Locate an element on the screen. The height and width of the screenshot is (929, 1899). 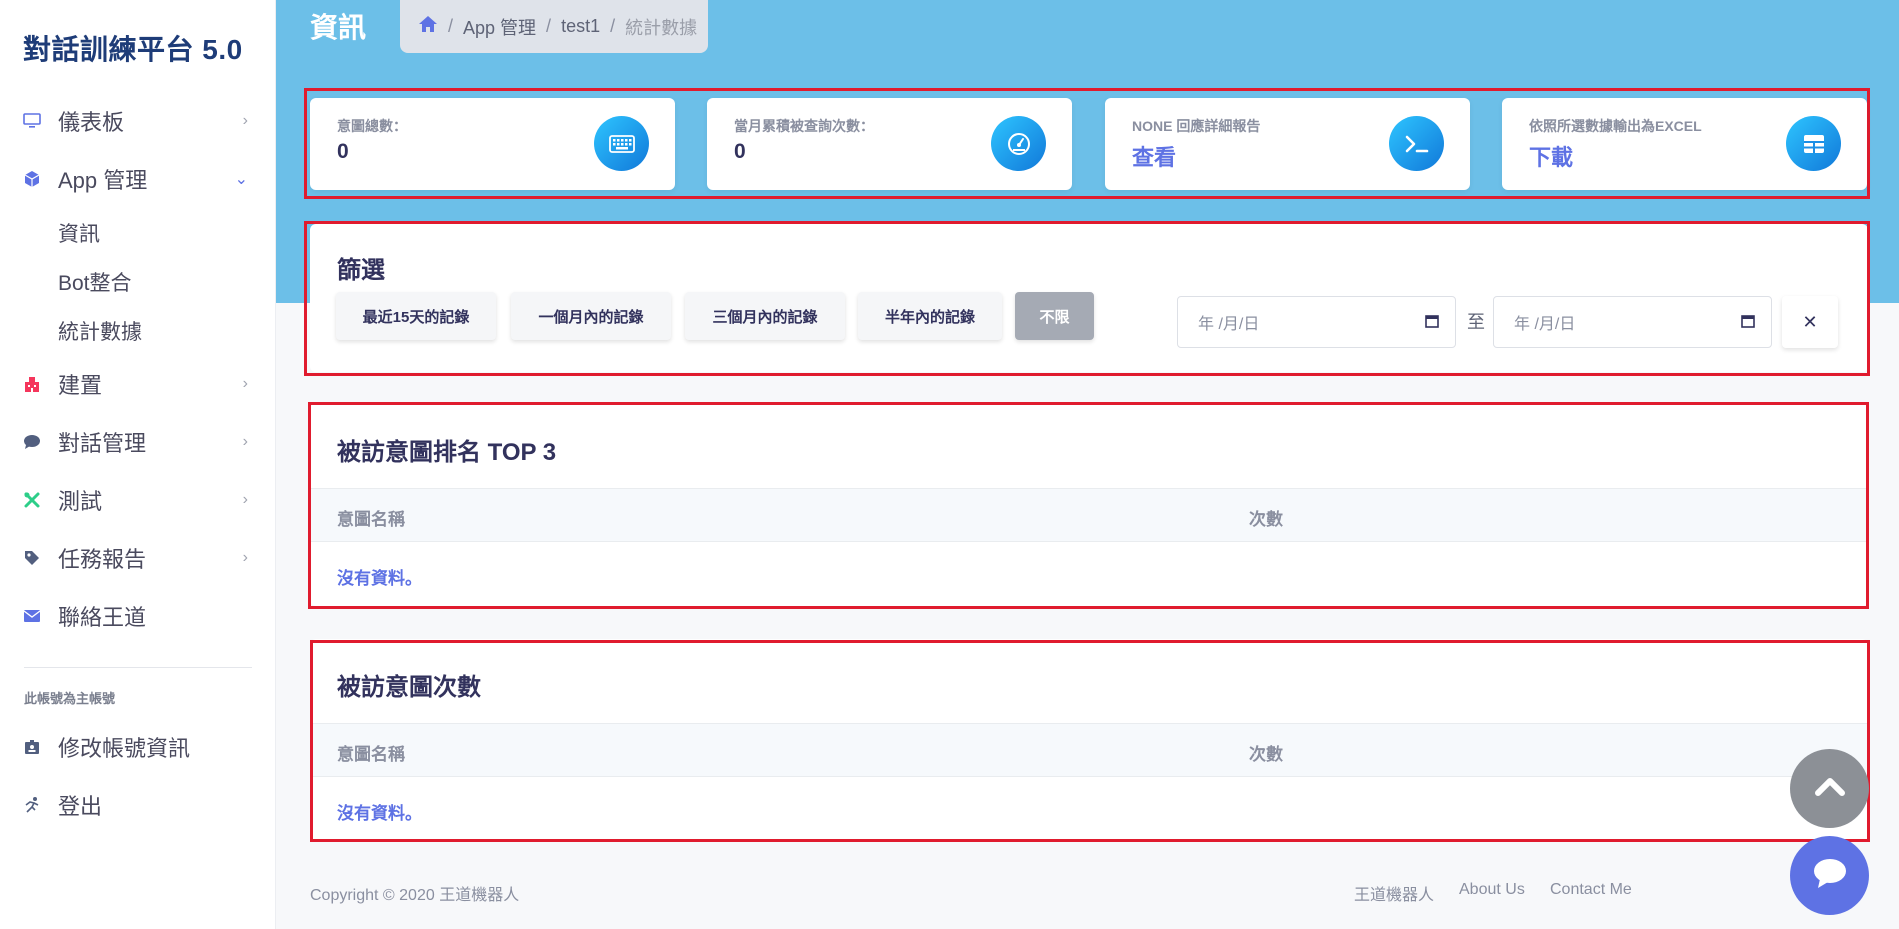
download-link: 下載 is located at coordinates (1551, 156).